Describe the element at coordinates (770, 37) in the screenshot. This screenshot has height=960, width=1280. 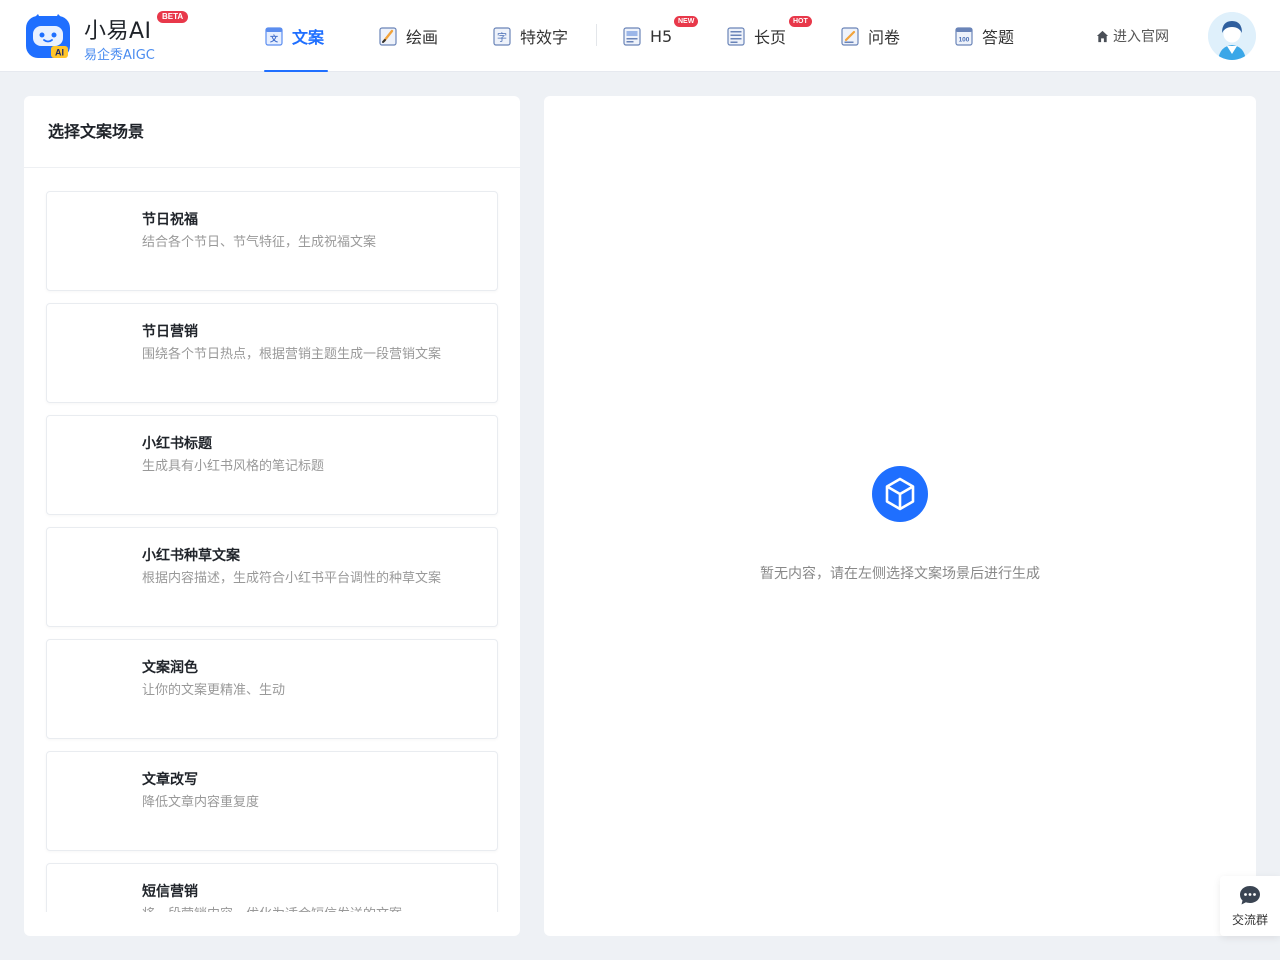
I see `nav-label: 长页` at that location.